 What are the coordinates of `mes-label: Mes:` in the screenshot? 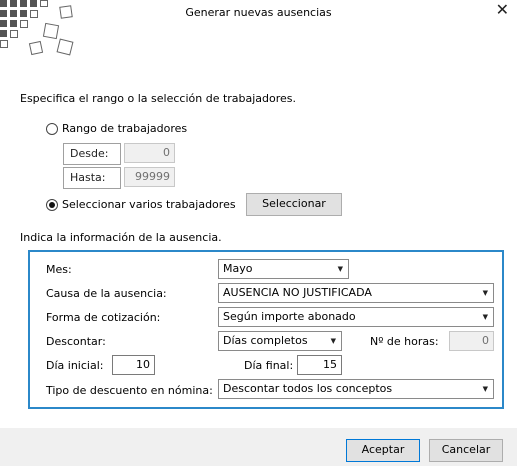 It's located at (59, 269).